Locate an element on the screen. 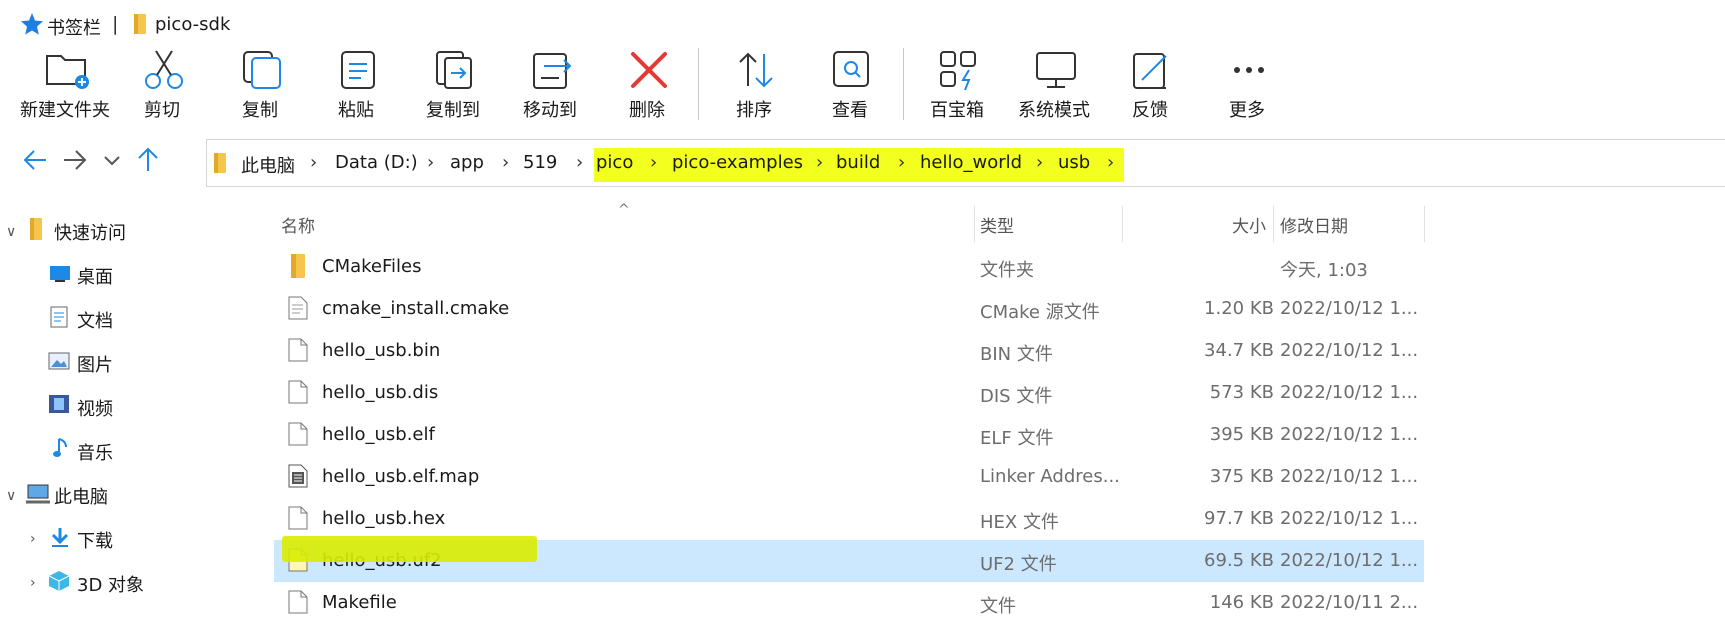  paste-button: 粘贴 is located at coordinates (356, 84).